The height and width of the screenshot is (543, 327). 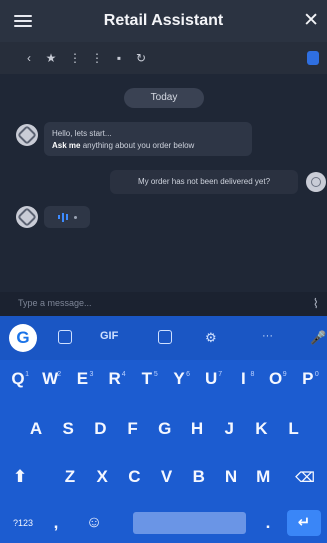 I want to click on key-row-3: ⬆ ⌫ ZXCVBNM, so click(x=163, y=480).